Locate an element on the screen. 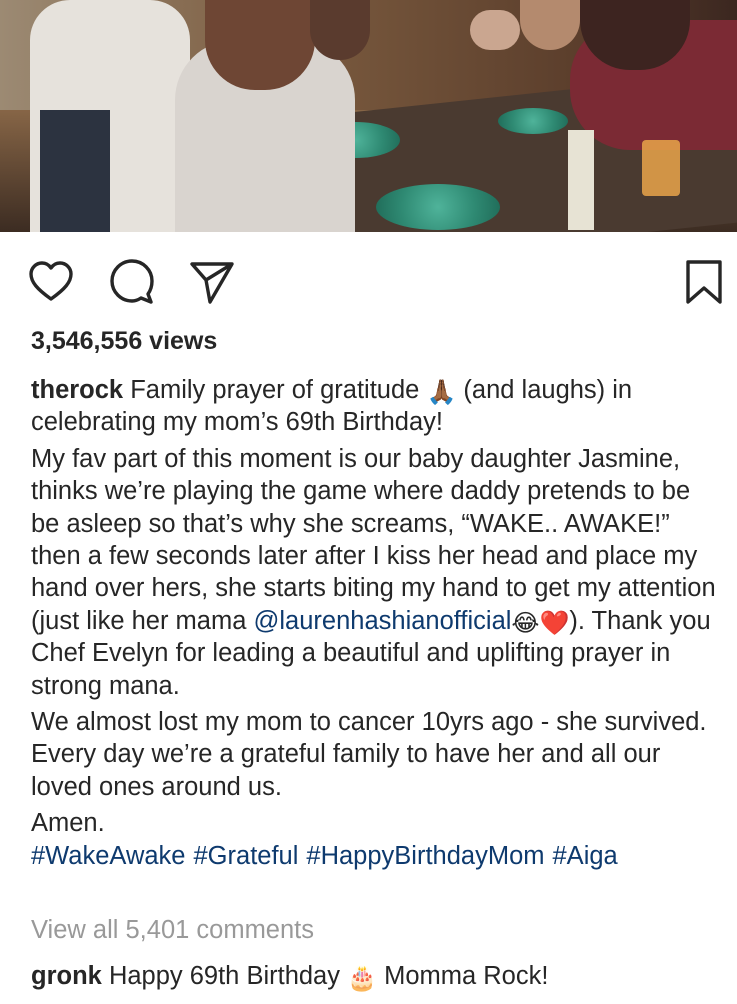 The height and width of the screenshot is (1004, 737). laughing-heart-emoji: 😂❤️ is located at coordinates (540, 623).